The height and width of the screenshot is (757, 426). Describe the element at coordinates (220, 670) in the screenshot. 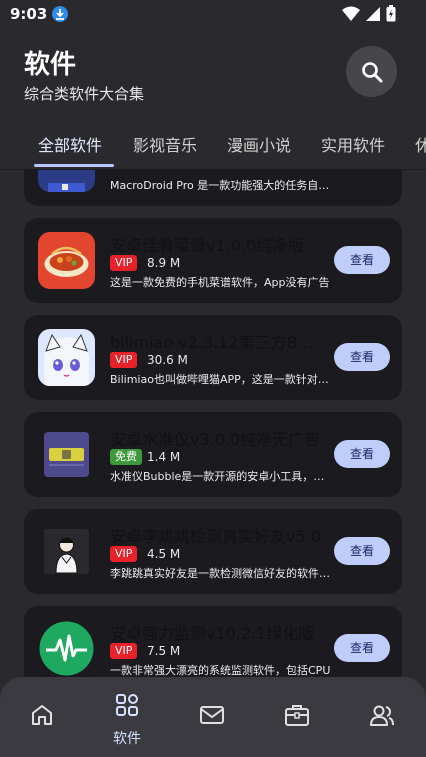

I see `app-desc: 一款非常强大漂亮的系统监测软件，包括CPU` at that location.